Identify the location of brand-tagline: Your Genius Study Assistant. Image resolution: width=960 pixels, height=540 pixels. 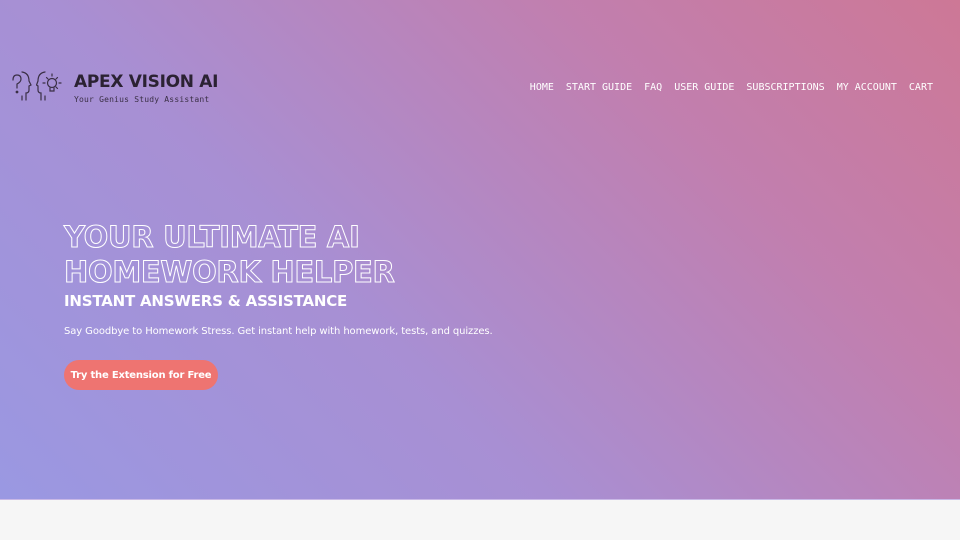
(142, 99).